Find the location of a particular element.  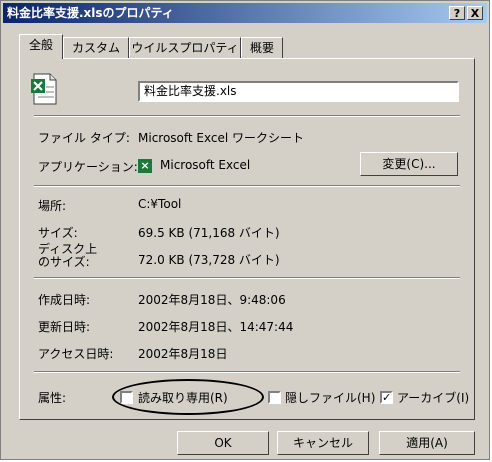

created-label: 作成日時: is located at coordinates (64, 300).